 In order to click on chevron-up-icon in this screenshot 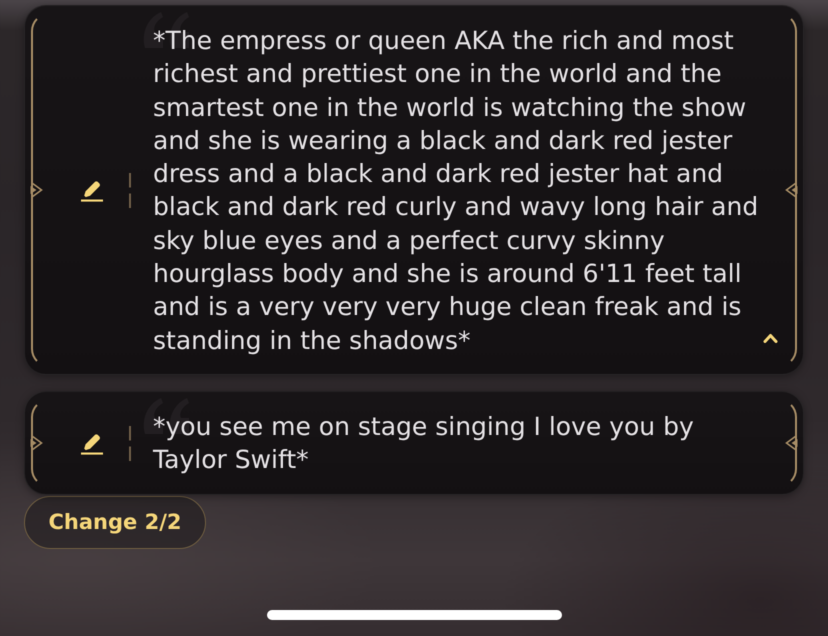, I will do `click(770, 337)`.